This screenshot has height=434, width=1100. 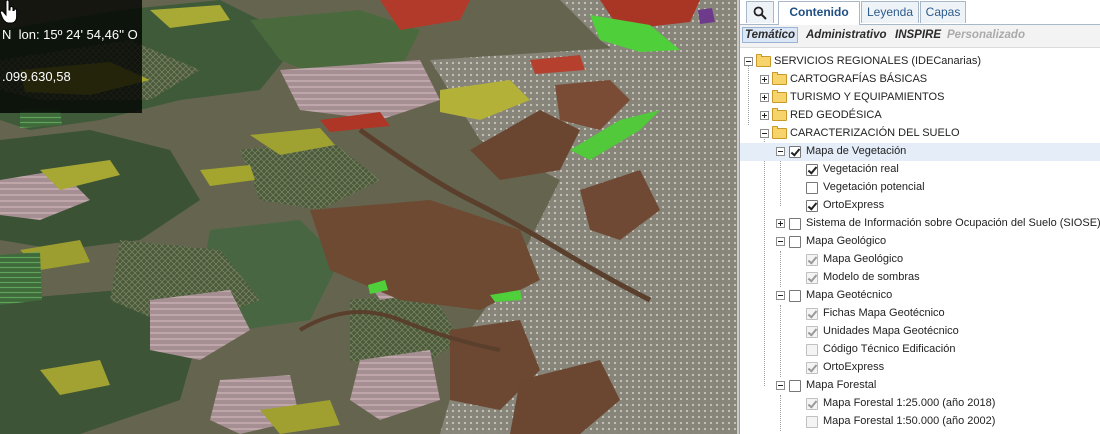 I want to click on tree-node-modelo-sombras: Modelo de sombras, so click(x=920, y=278).